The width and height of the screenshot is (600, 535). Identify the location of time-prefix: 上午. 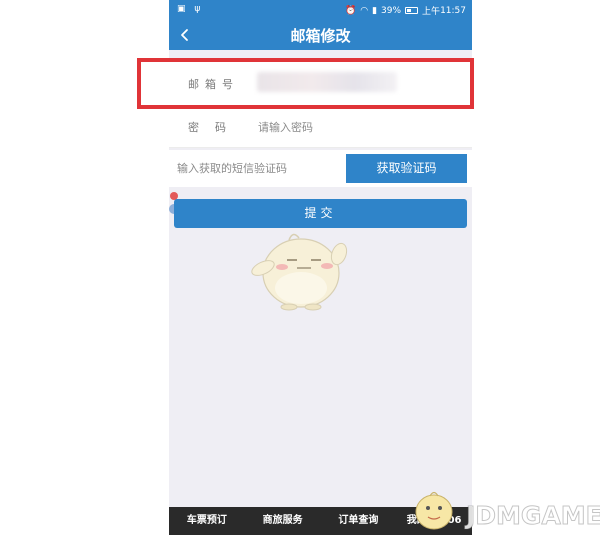
(431, 12).